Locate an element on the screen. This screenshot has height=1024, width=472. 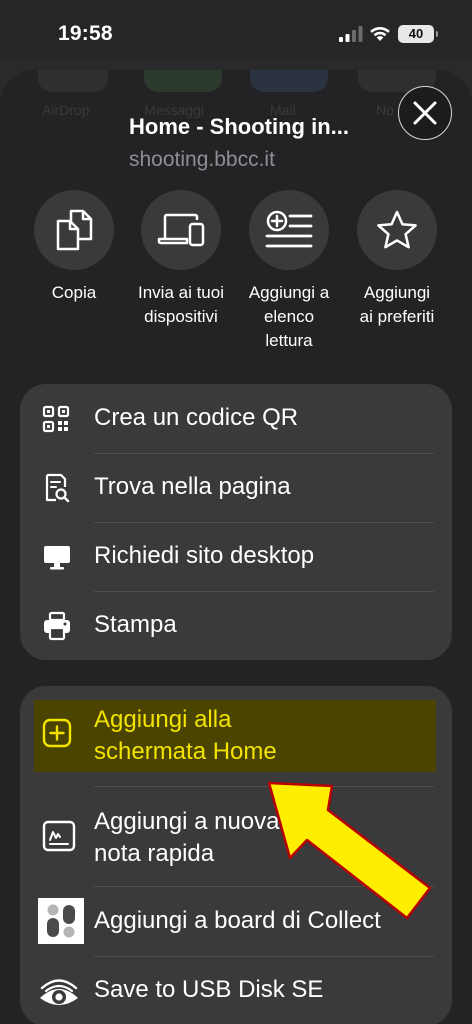
save-to-usb-disk-label: Save to USB Disk SE is located at coordinates (209, 989).